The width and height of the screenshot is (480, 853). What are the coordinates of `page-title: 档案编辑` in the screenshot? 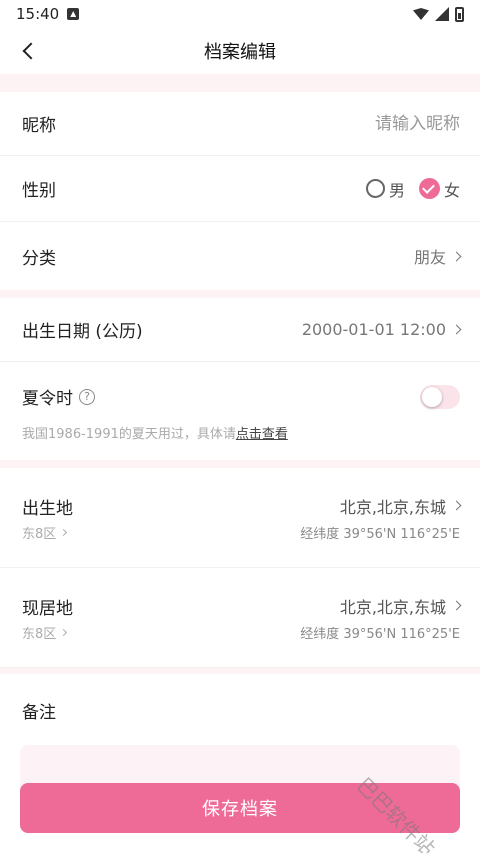 It's located at (240, 52).